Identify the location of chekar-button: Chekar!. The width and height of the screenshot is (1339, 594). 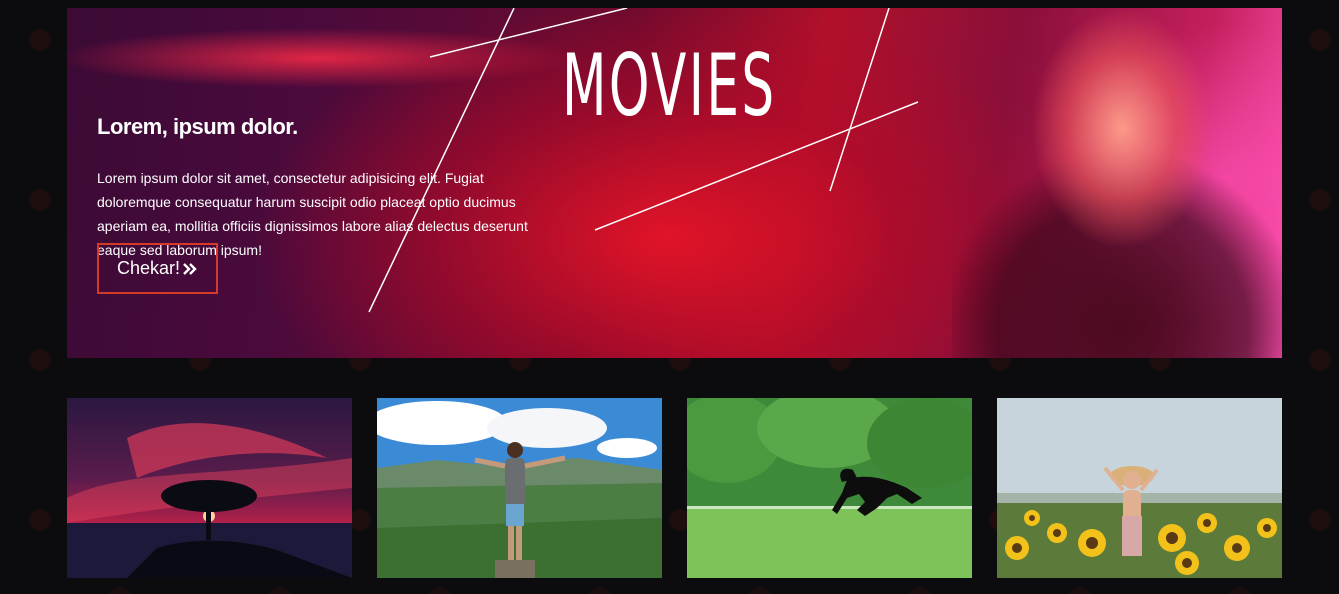
(157, 268).